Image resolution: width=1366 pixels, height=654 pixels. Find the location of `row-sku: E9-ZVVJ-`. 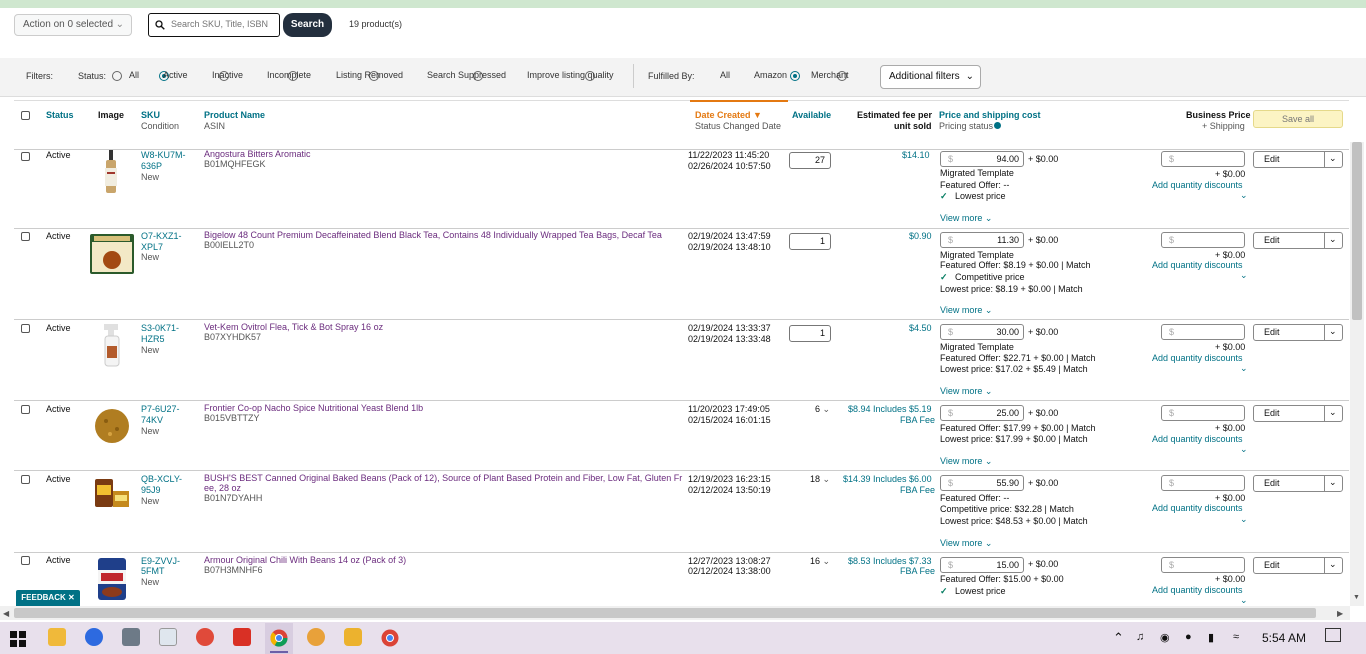

row-sku: E9-ZVVJ- is located at coordinates (160, 561).